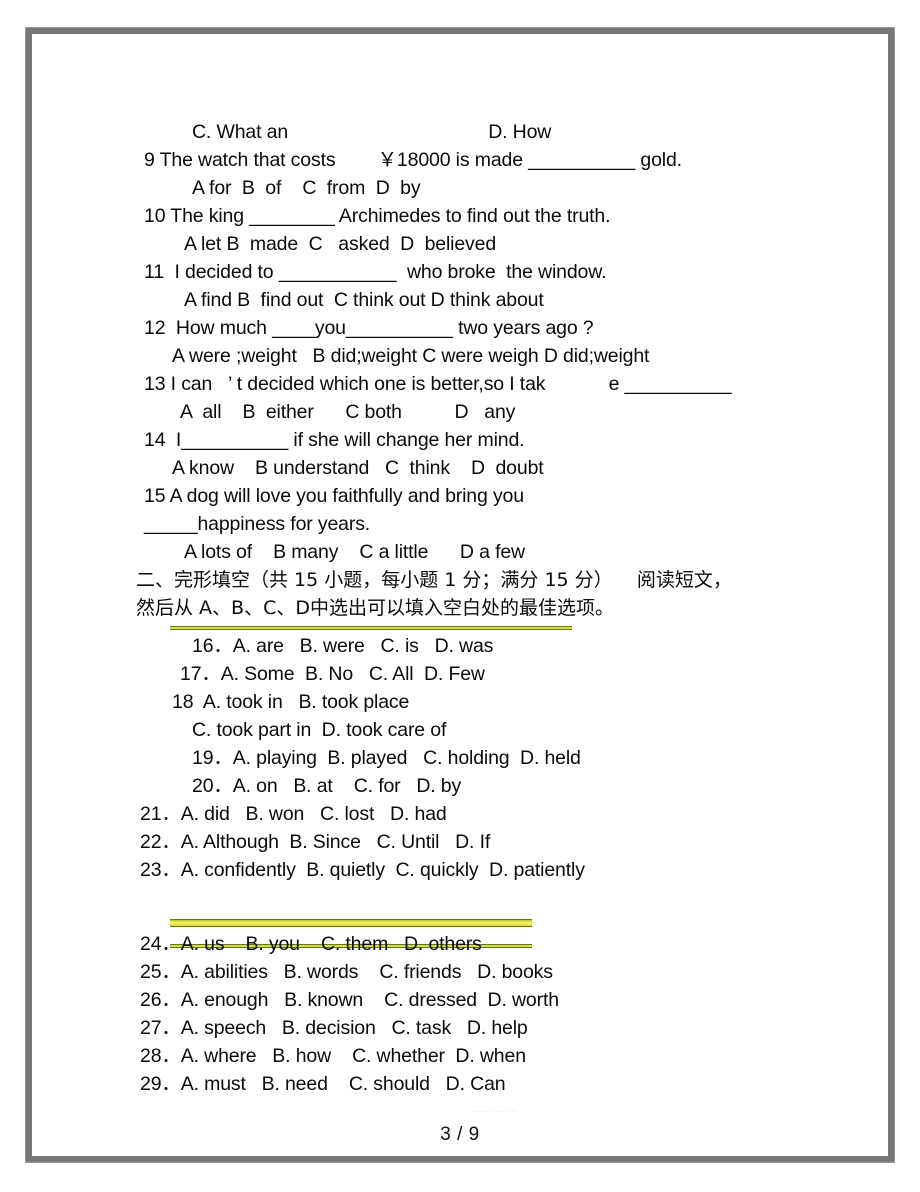 Image resolution: width=920 pixels, height=1192 pixels. I want to click on page-number: 3 / 9, so click(460, 1134).